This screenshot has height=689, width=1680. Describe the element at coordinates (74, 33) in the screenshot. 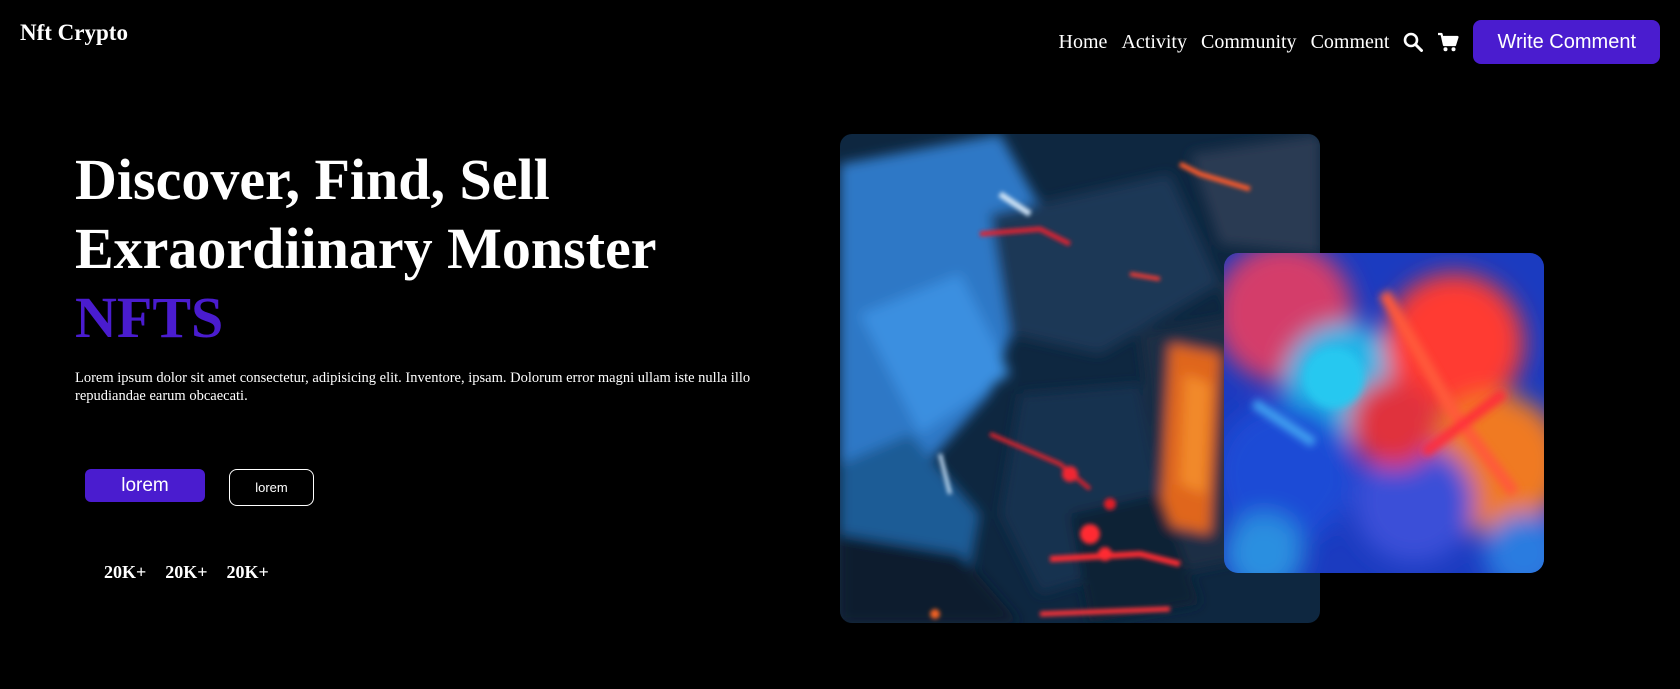

I see `brand-logo: Nft Crypto` at that location.